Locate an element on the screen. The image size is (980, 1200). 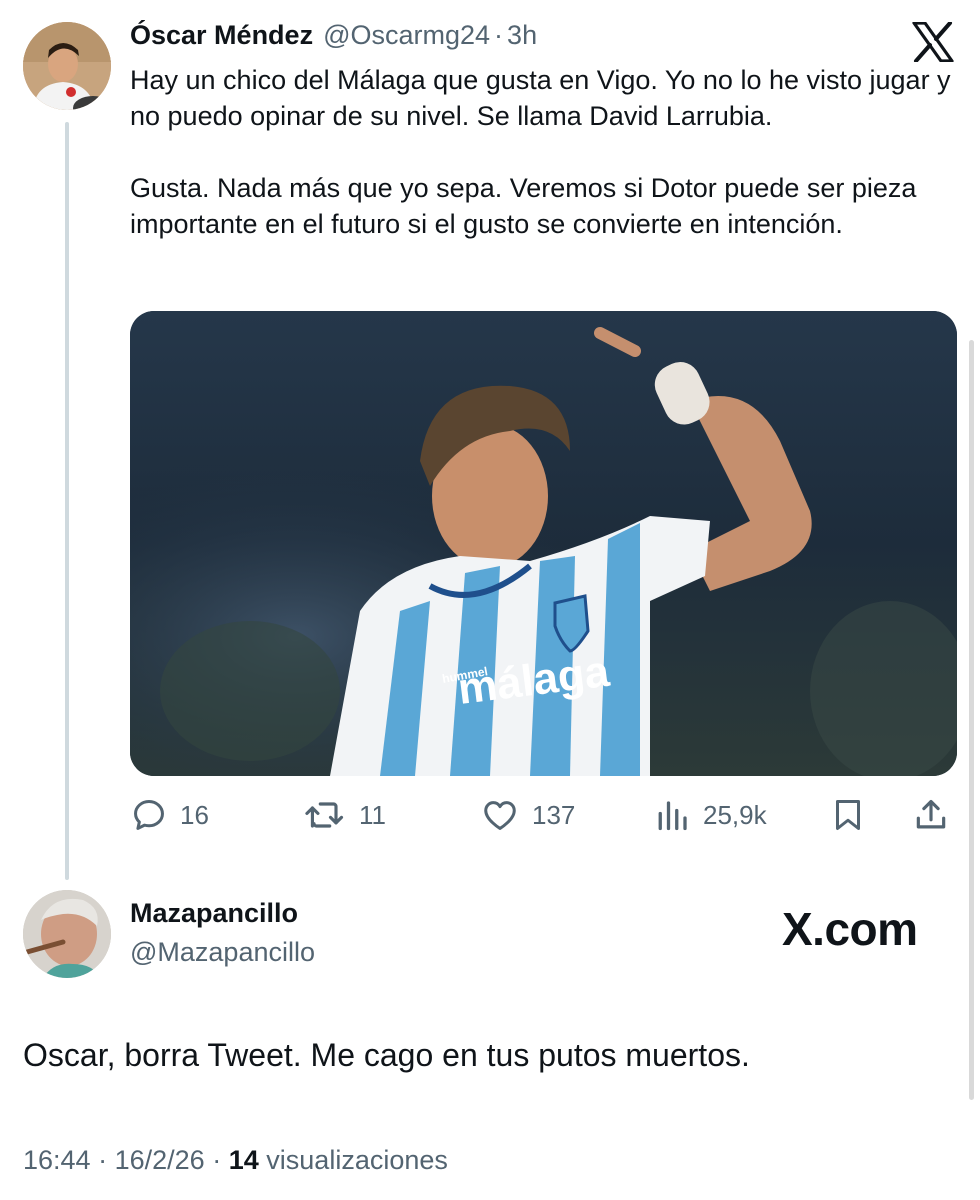
share-action is located at coordinates (931, 815).